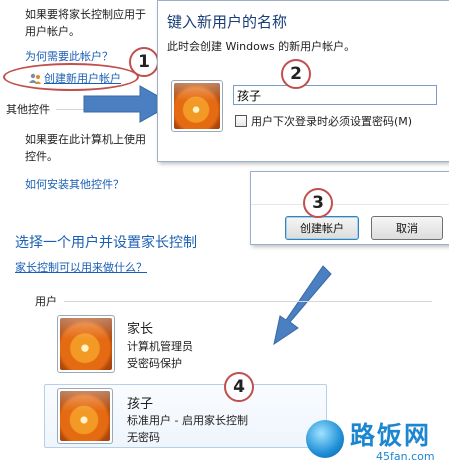 This screenshot has width=449, height=468. Describe the element at coordinates (144, 62) in the screenshot. I see `step-1-badge: 1` at that location.